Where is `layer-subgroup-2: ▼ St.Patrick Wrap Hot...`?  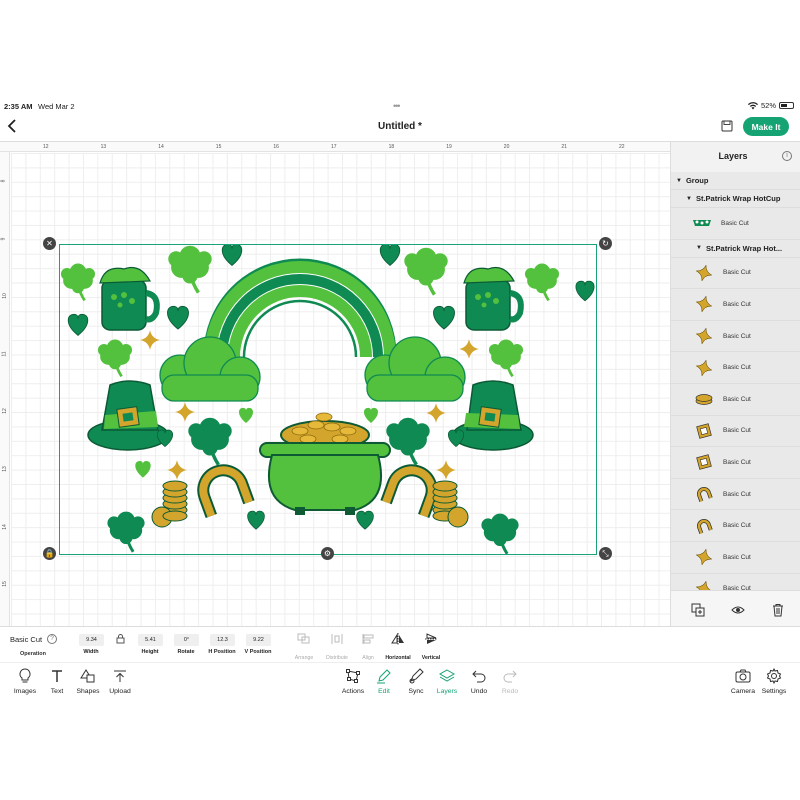
layer-subgroup-2: ▼ St.Patrick Wrap Hot... is located at coordinates (735, 248).